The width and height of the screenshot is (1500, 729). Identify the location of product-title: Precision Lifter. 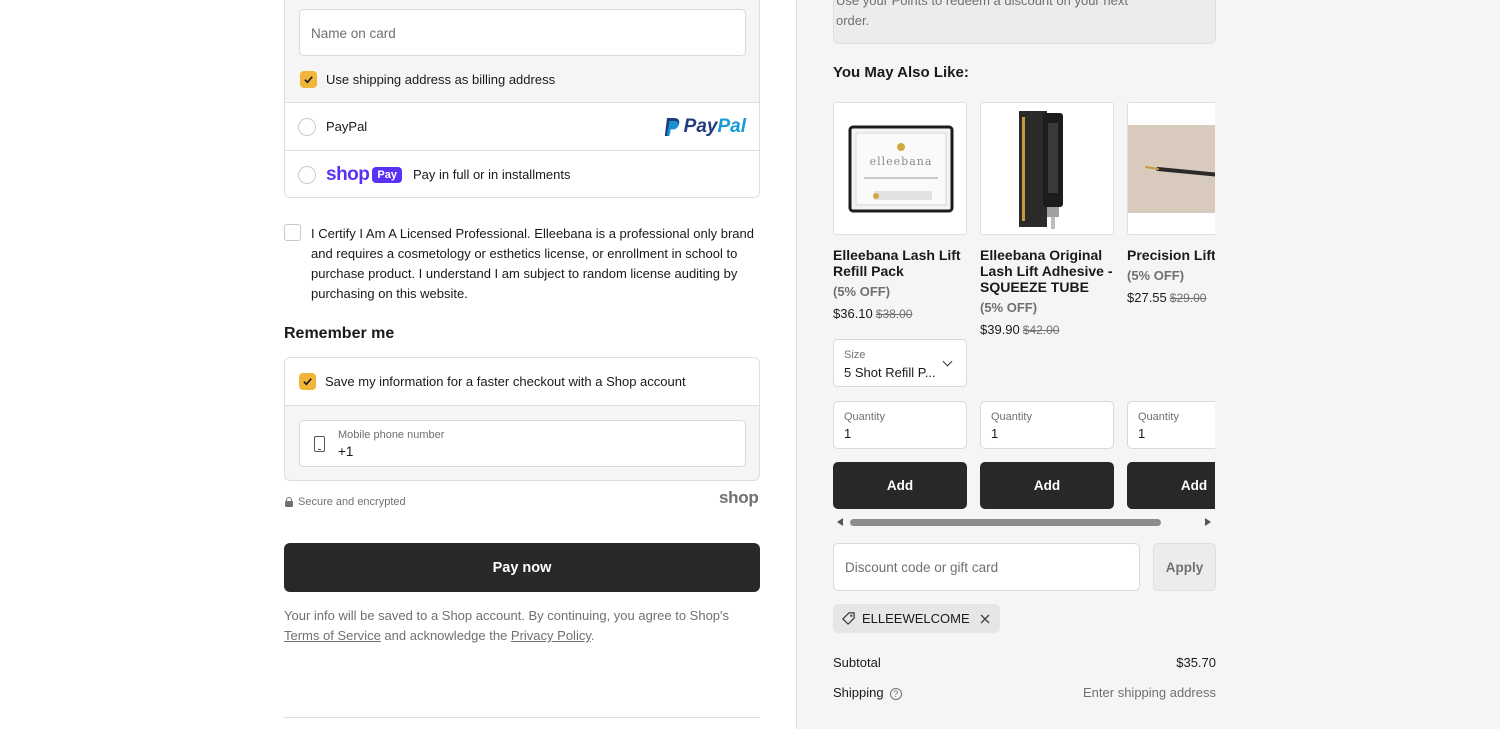
(1171, 255).